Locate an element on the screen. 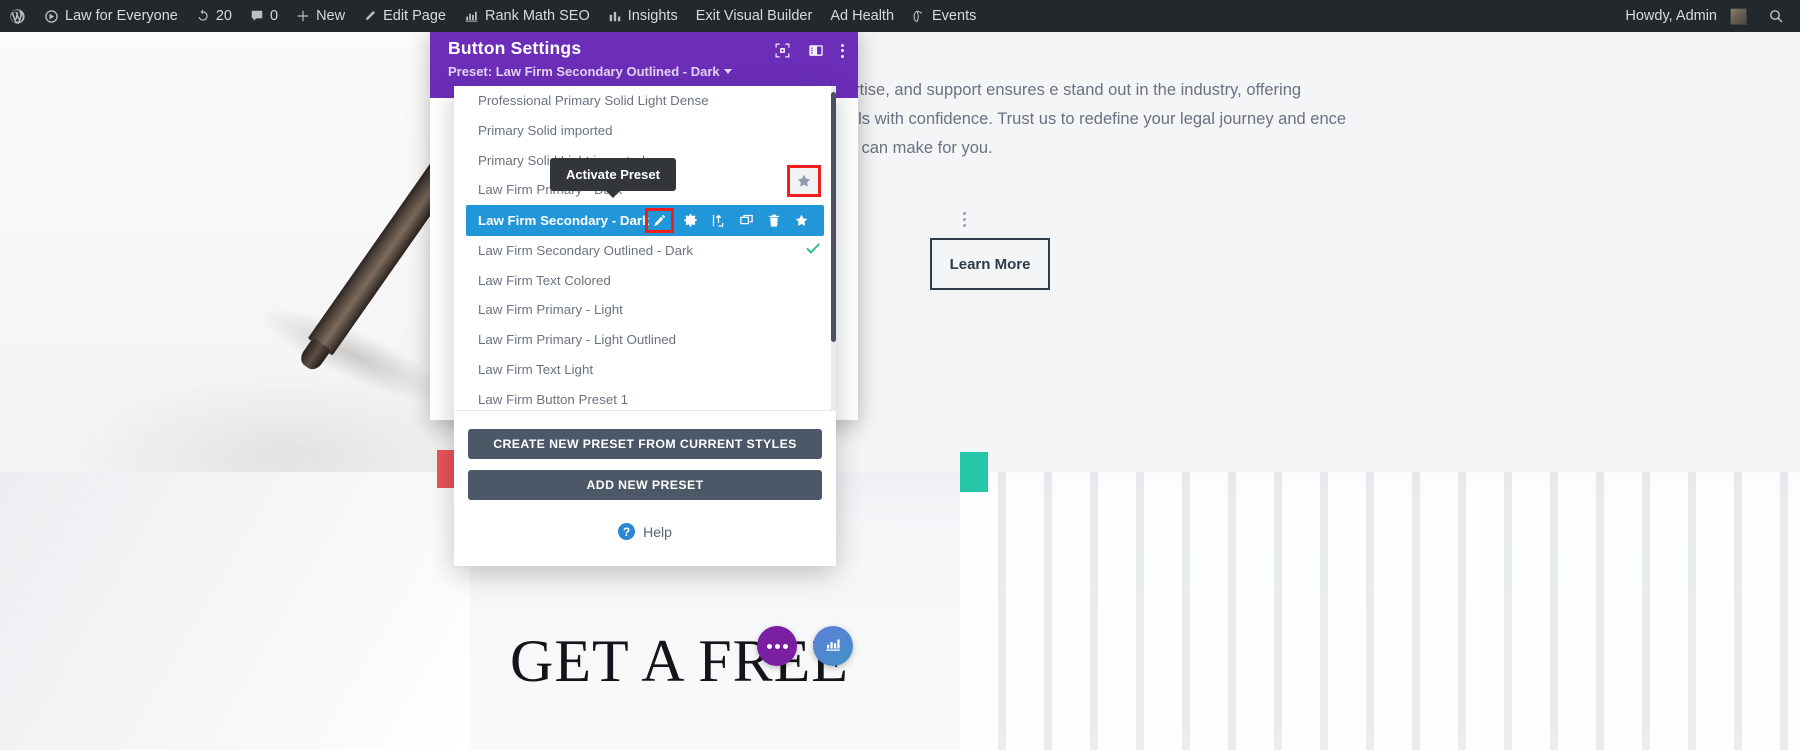  preset-item-primary-solid-imported: Primary Solid imported is located at coordinates (645, 131).